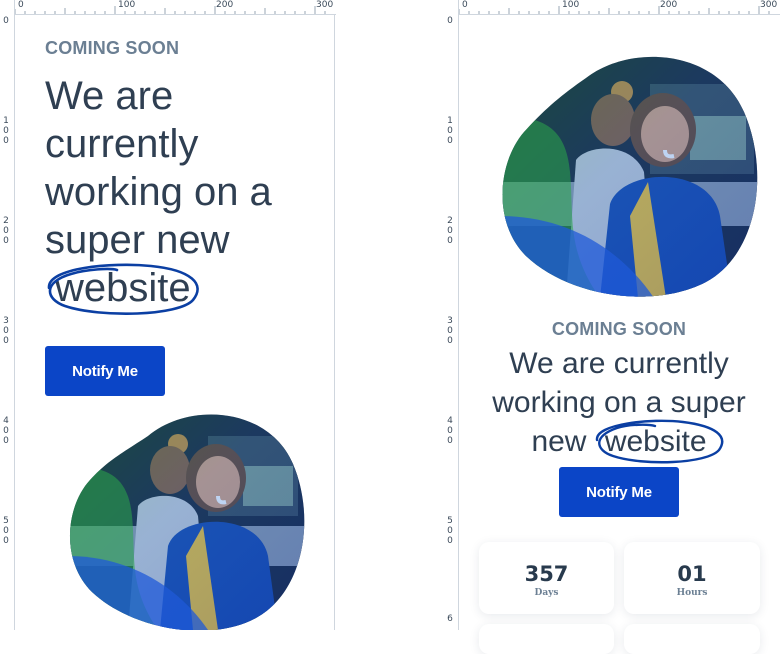  Describe the element at coordinates (334, 315) in the screenshot. I see `page-edge` at that location.